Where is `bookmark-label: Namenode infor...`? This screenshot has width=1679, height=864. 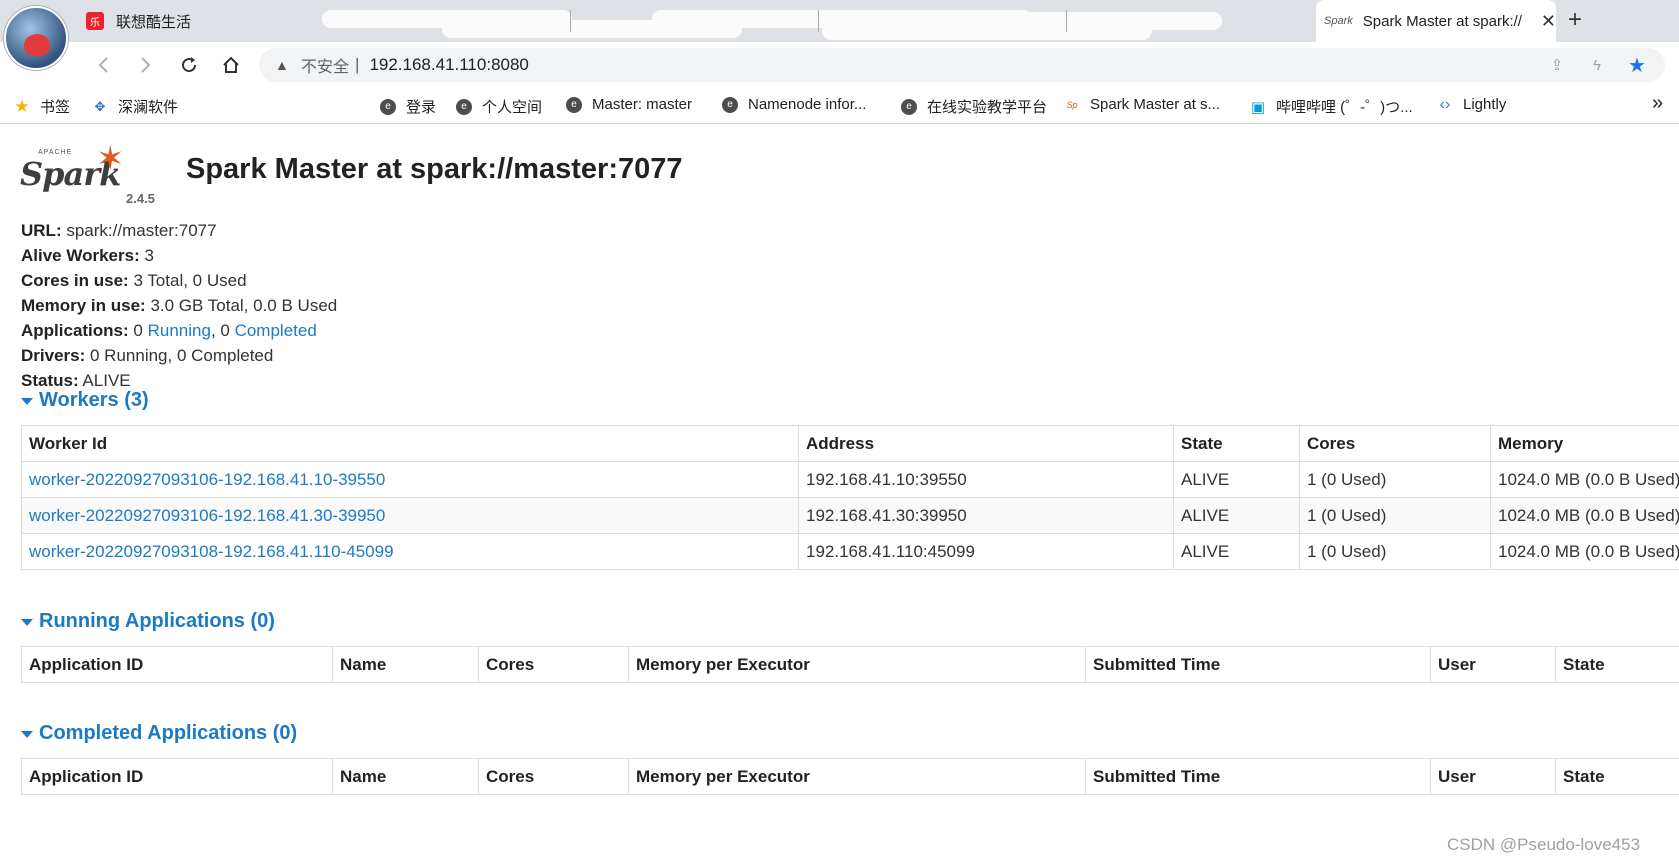
bookmark-label: Namenode infor... is located at coordinates (807, 104).